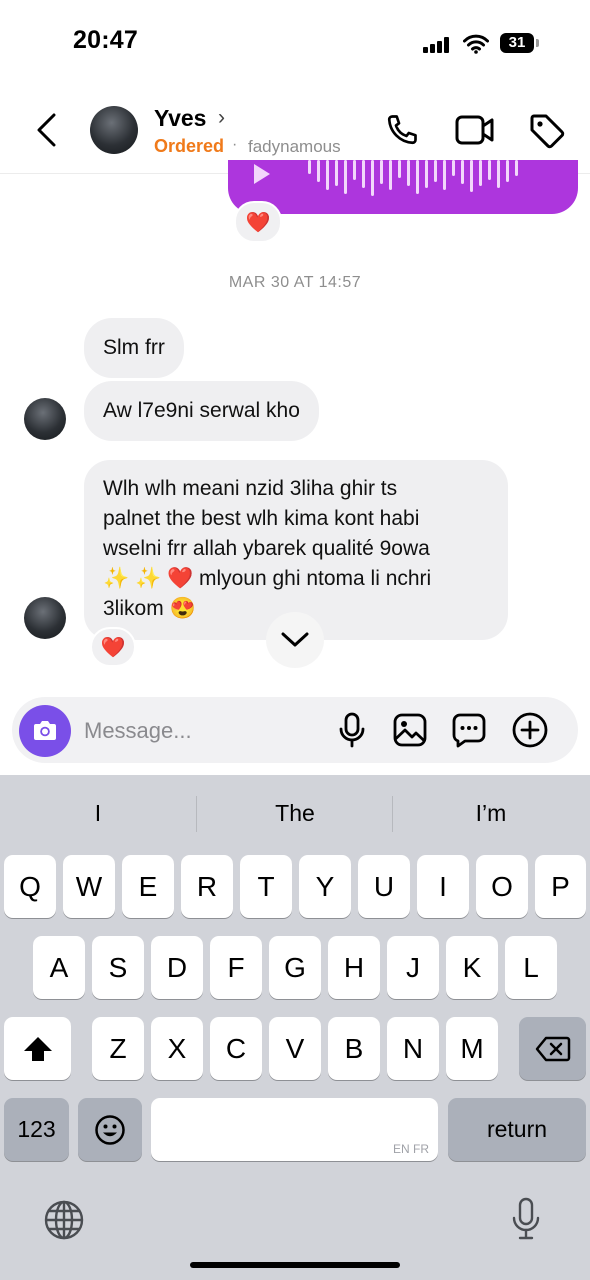  What do you see at coordinates (472, 1048) in the screenshot?
I see `key-m: M` at bounding box center [472, 1048].